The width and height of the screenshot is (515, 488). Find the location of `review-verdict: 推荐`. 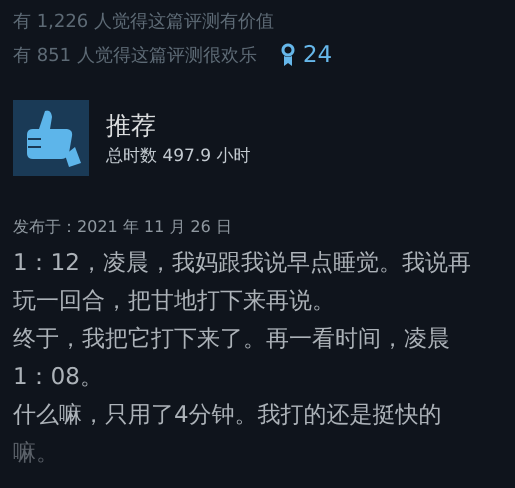

review-verdict: 推荐 is located at coordinates (131, 126).